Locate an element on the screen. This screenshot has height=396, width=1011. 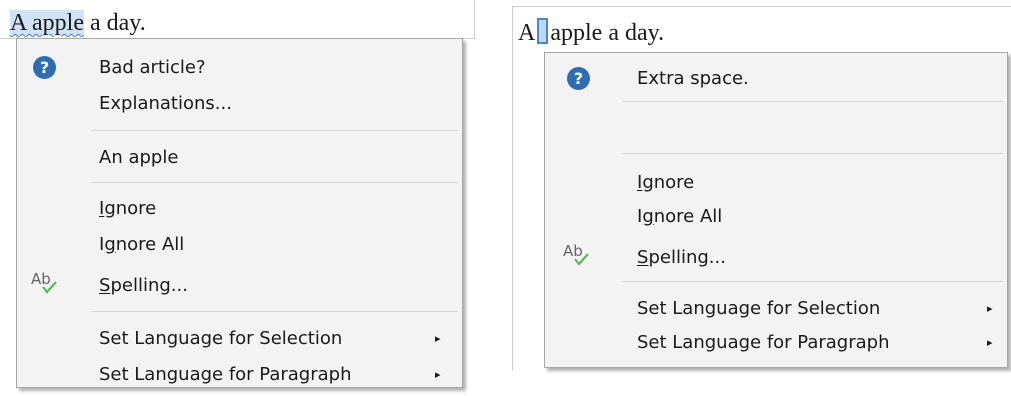
flagged-extra-space is located at coordinates (543, 31).